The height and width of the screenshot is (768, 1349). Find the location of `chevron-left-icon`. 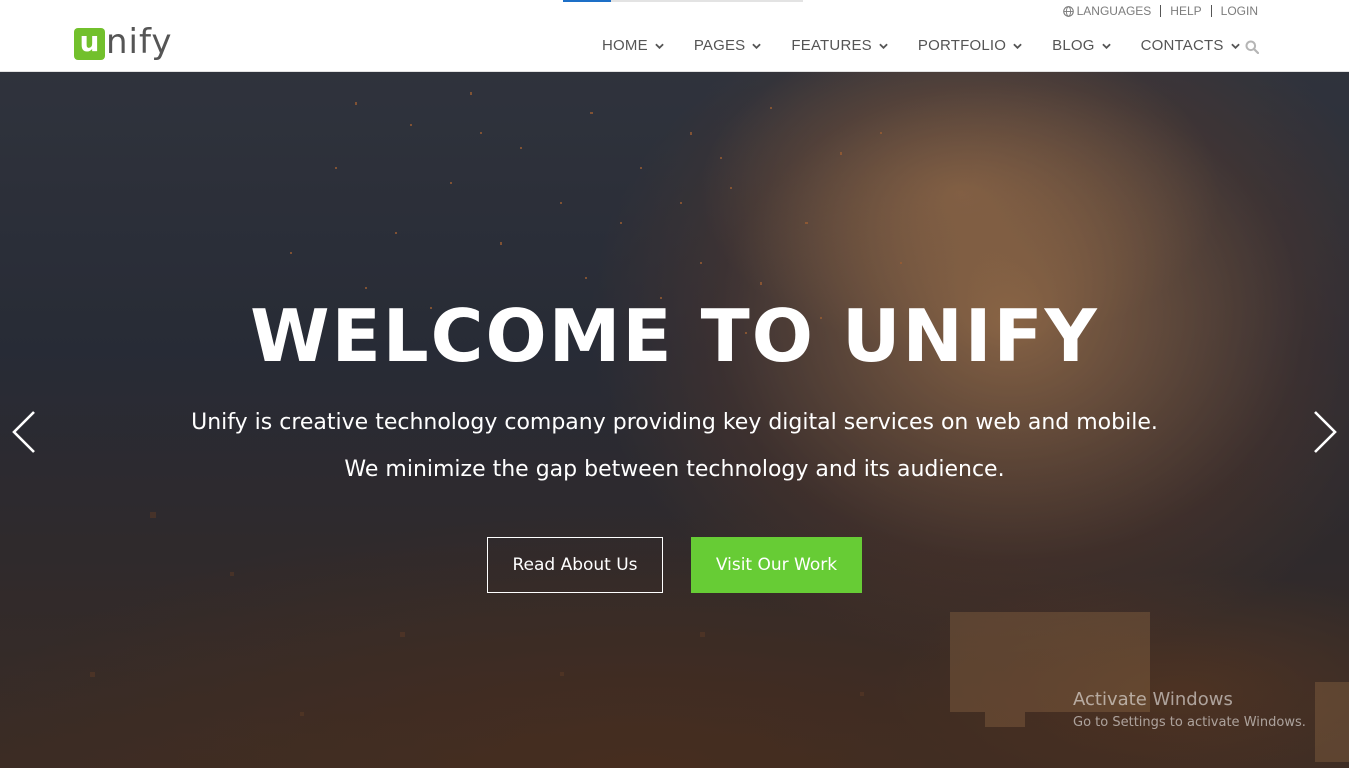

chevron-left-icon is located at coordinates (24, 432).